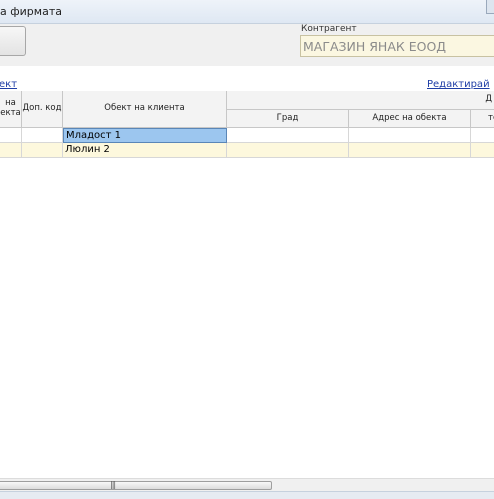  Describe the element at coordinates (13, 41) in the screenshot. I see `toolbar-button` at that location.